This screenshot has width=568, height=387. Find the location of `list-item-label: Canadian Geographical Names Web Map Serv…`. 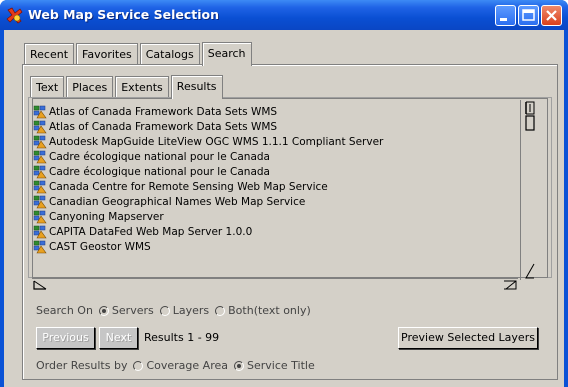

list-item-label: Canadian Geographical Names Web Map Serv… is located at coordinates (177, 202).